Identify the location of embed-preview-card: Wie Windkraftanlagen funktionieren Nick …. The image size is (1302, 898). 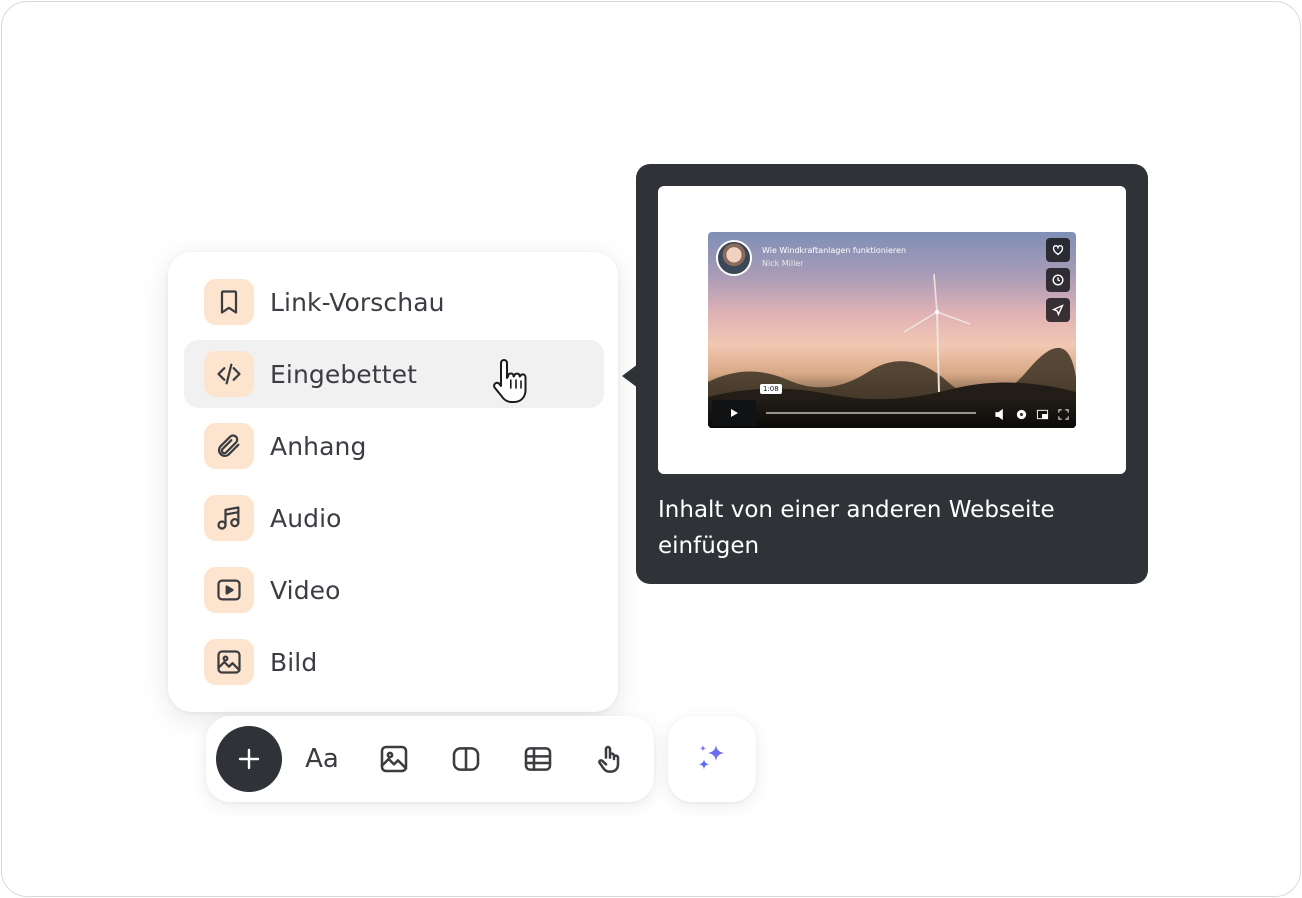
(892, 330).